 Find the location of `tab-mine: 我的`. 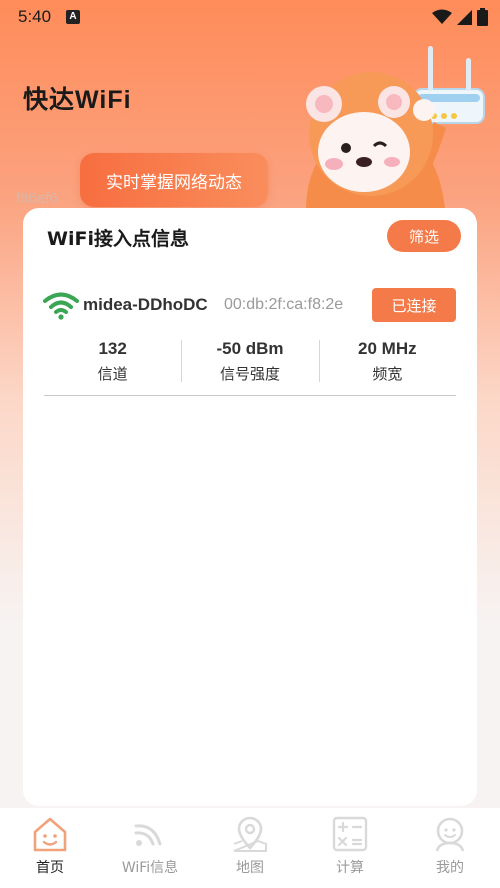

tab-mine: 我的 is located at coordinates (450, 848).